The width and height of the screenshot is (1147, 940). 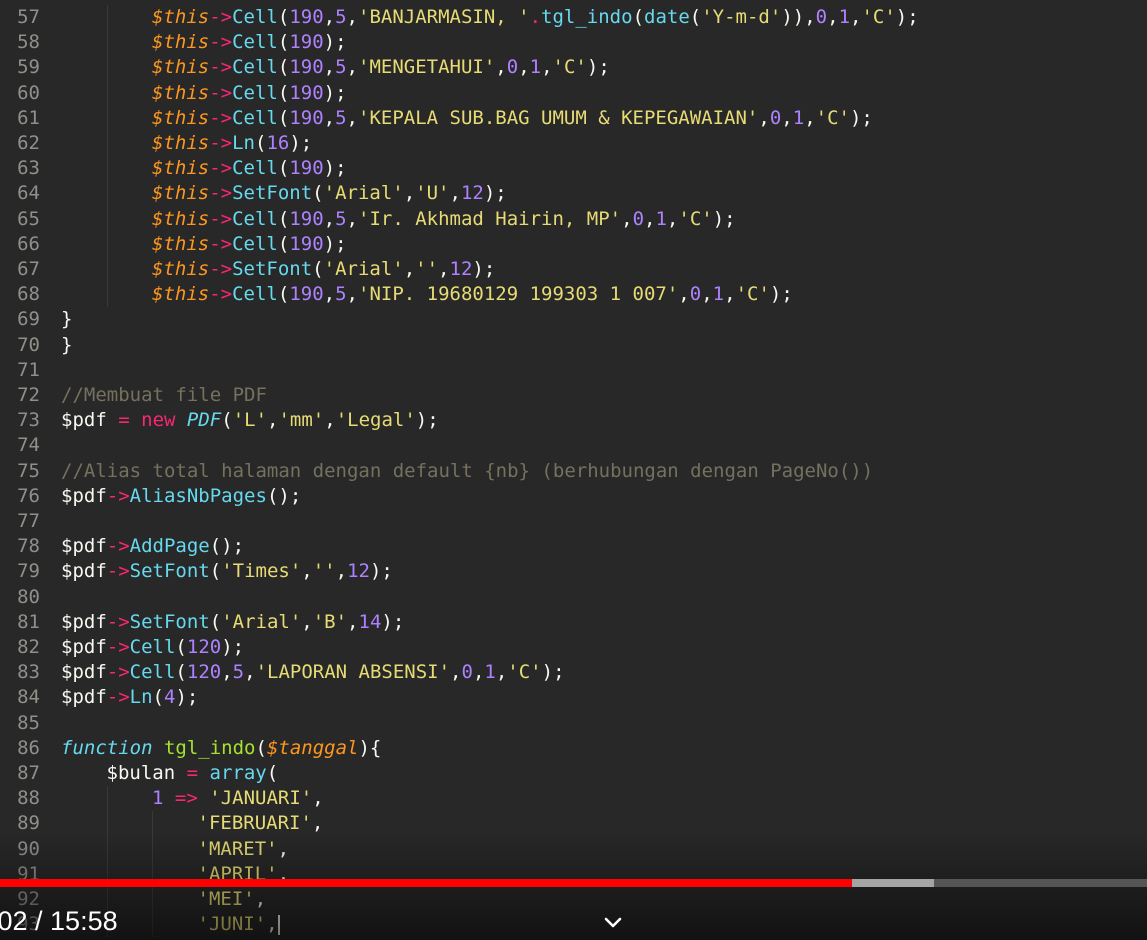 What do you see at coordinates (613, 923) in the screenshot?
I see `chevron-down-icon` at bounding box center [613, 923].